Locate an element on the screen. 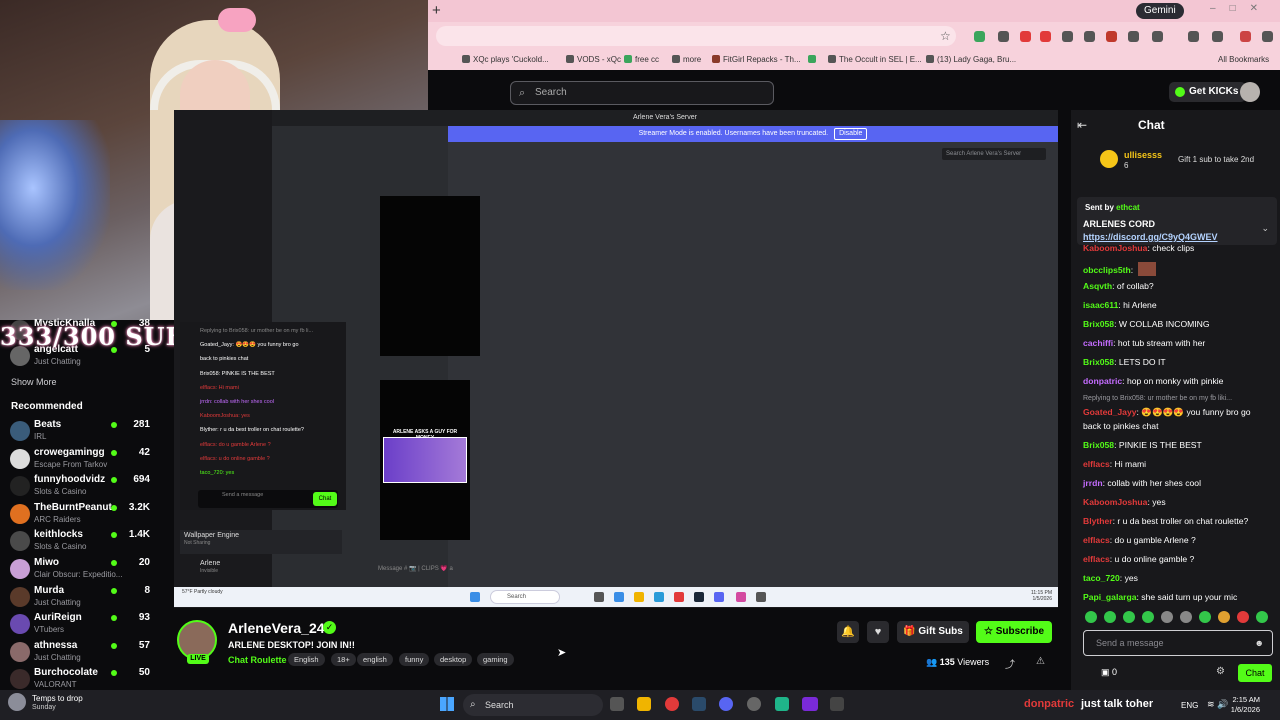 This screenshot has height=720, width=1280. stream-category: Chat Roulette is located at coordinates (257, 660).